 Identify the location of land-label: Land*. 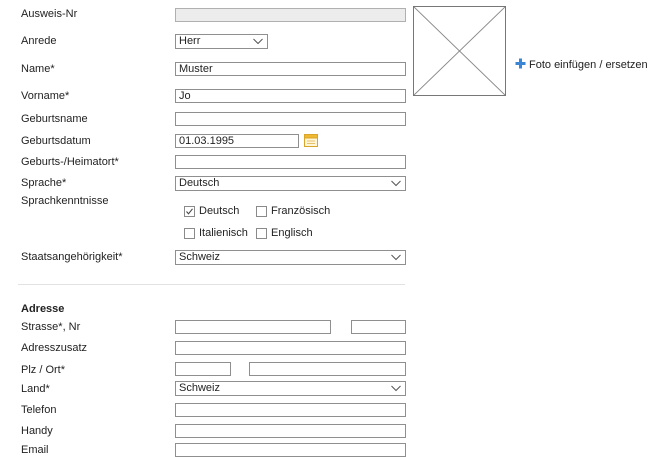
(35, 389).